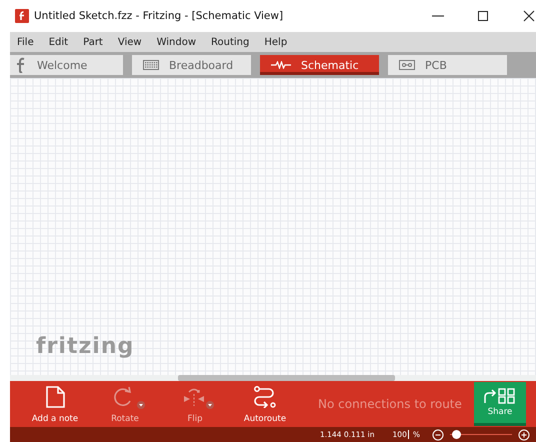 This screenshot has height=442, width=536. Describe the element at coordinates (29, 42) in the screenshot. I see `menu-item: File` at that location.